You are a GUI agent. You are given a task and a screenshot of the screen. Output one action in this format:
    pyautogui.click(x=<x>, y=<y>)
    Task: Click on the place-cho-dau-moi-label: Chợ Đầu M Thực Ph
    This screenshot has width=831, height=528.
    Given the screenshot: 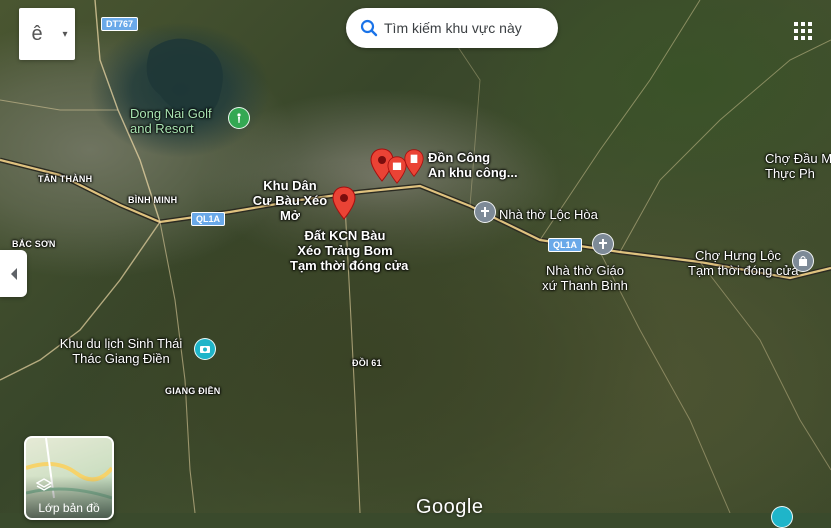 What is the action you would take?
    pyautogui.click(x=798, y=166)
    